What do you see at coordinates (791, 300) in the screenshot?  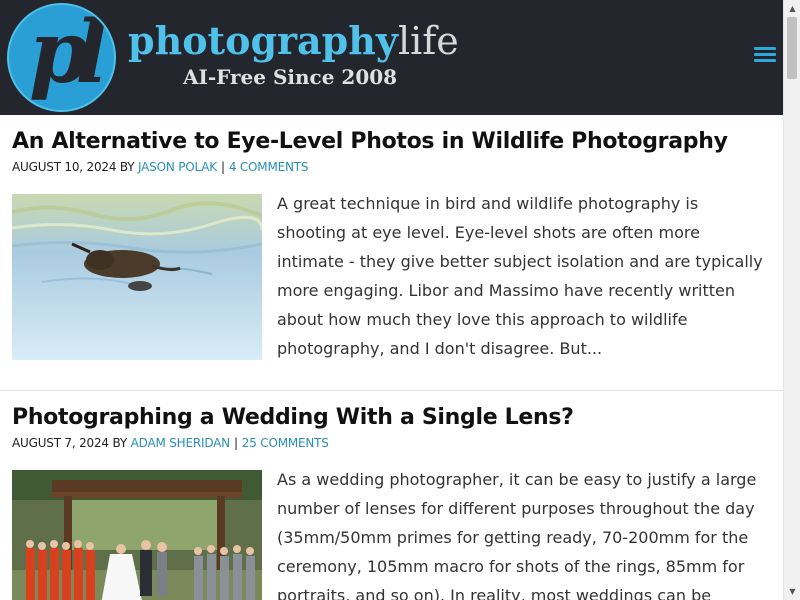 I see `page-scrollbar: ▲ ▼` at bounding box center [791, 300].